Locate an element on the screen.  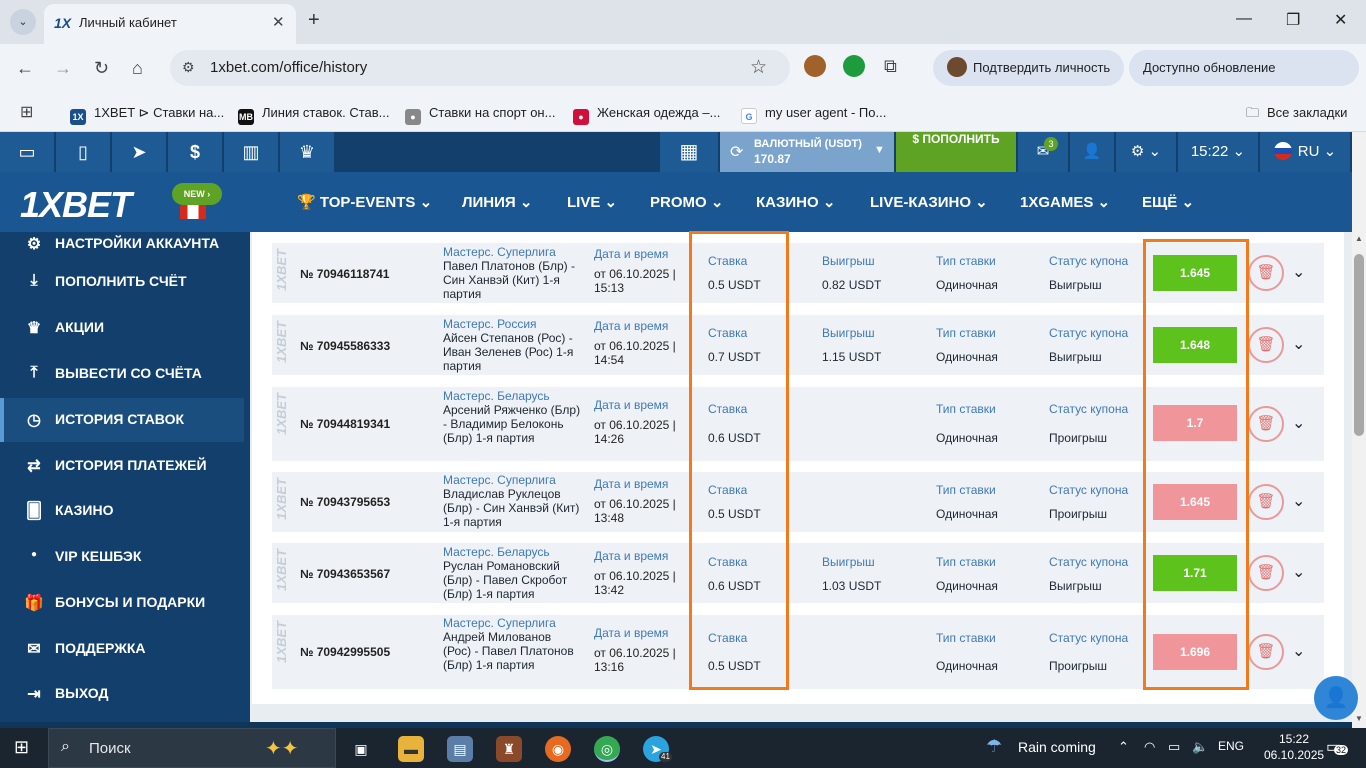
apps-grid-icon: ⊞ is located at coordinates (26, 112).